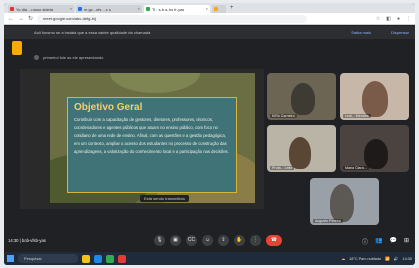 This screenshot has width=419, height=268. Describe the element at coordinates (365, 258) in the screenshot. I see `weather-text: 18°C Parc.nublado` at that location.